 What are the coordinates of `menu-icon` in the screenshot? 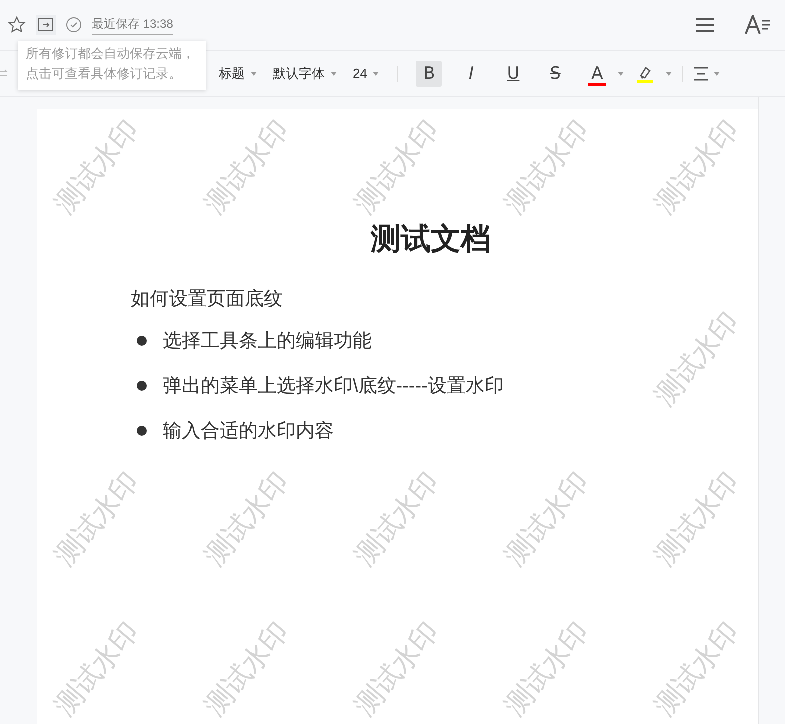 It's located at (705, 25).